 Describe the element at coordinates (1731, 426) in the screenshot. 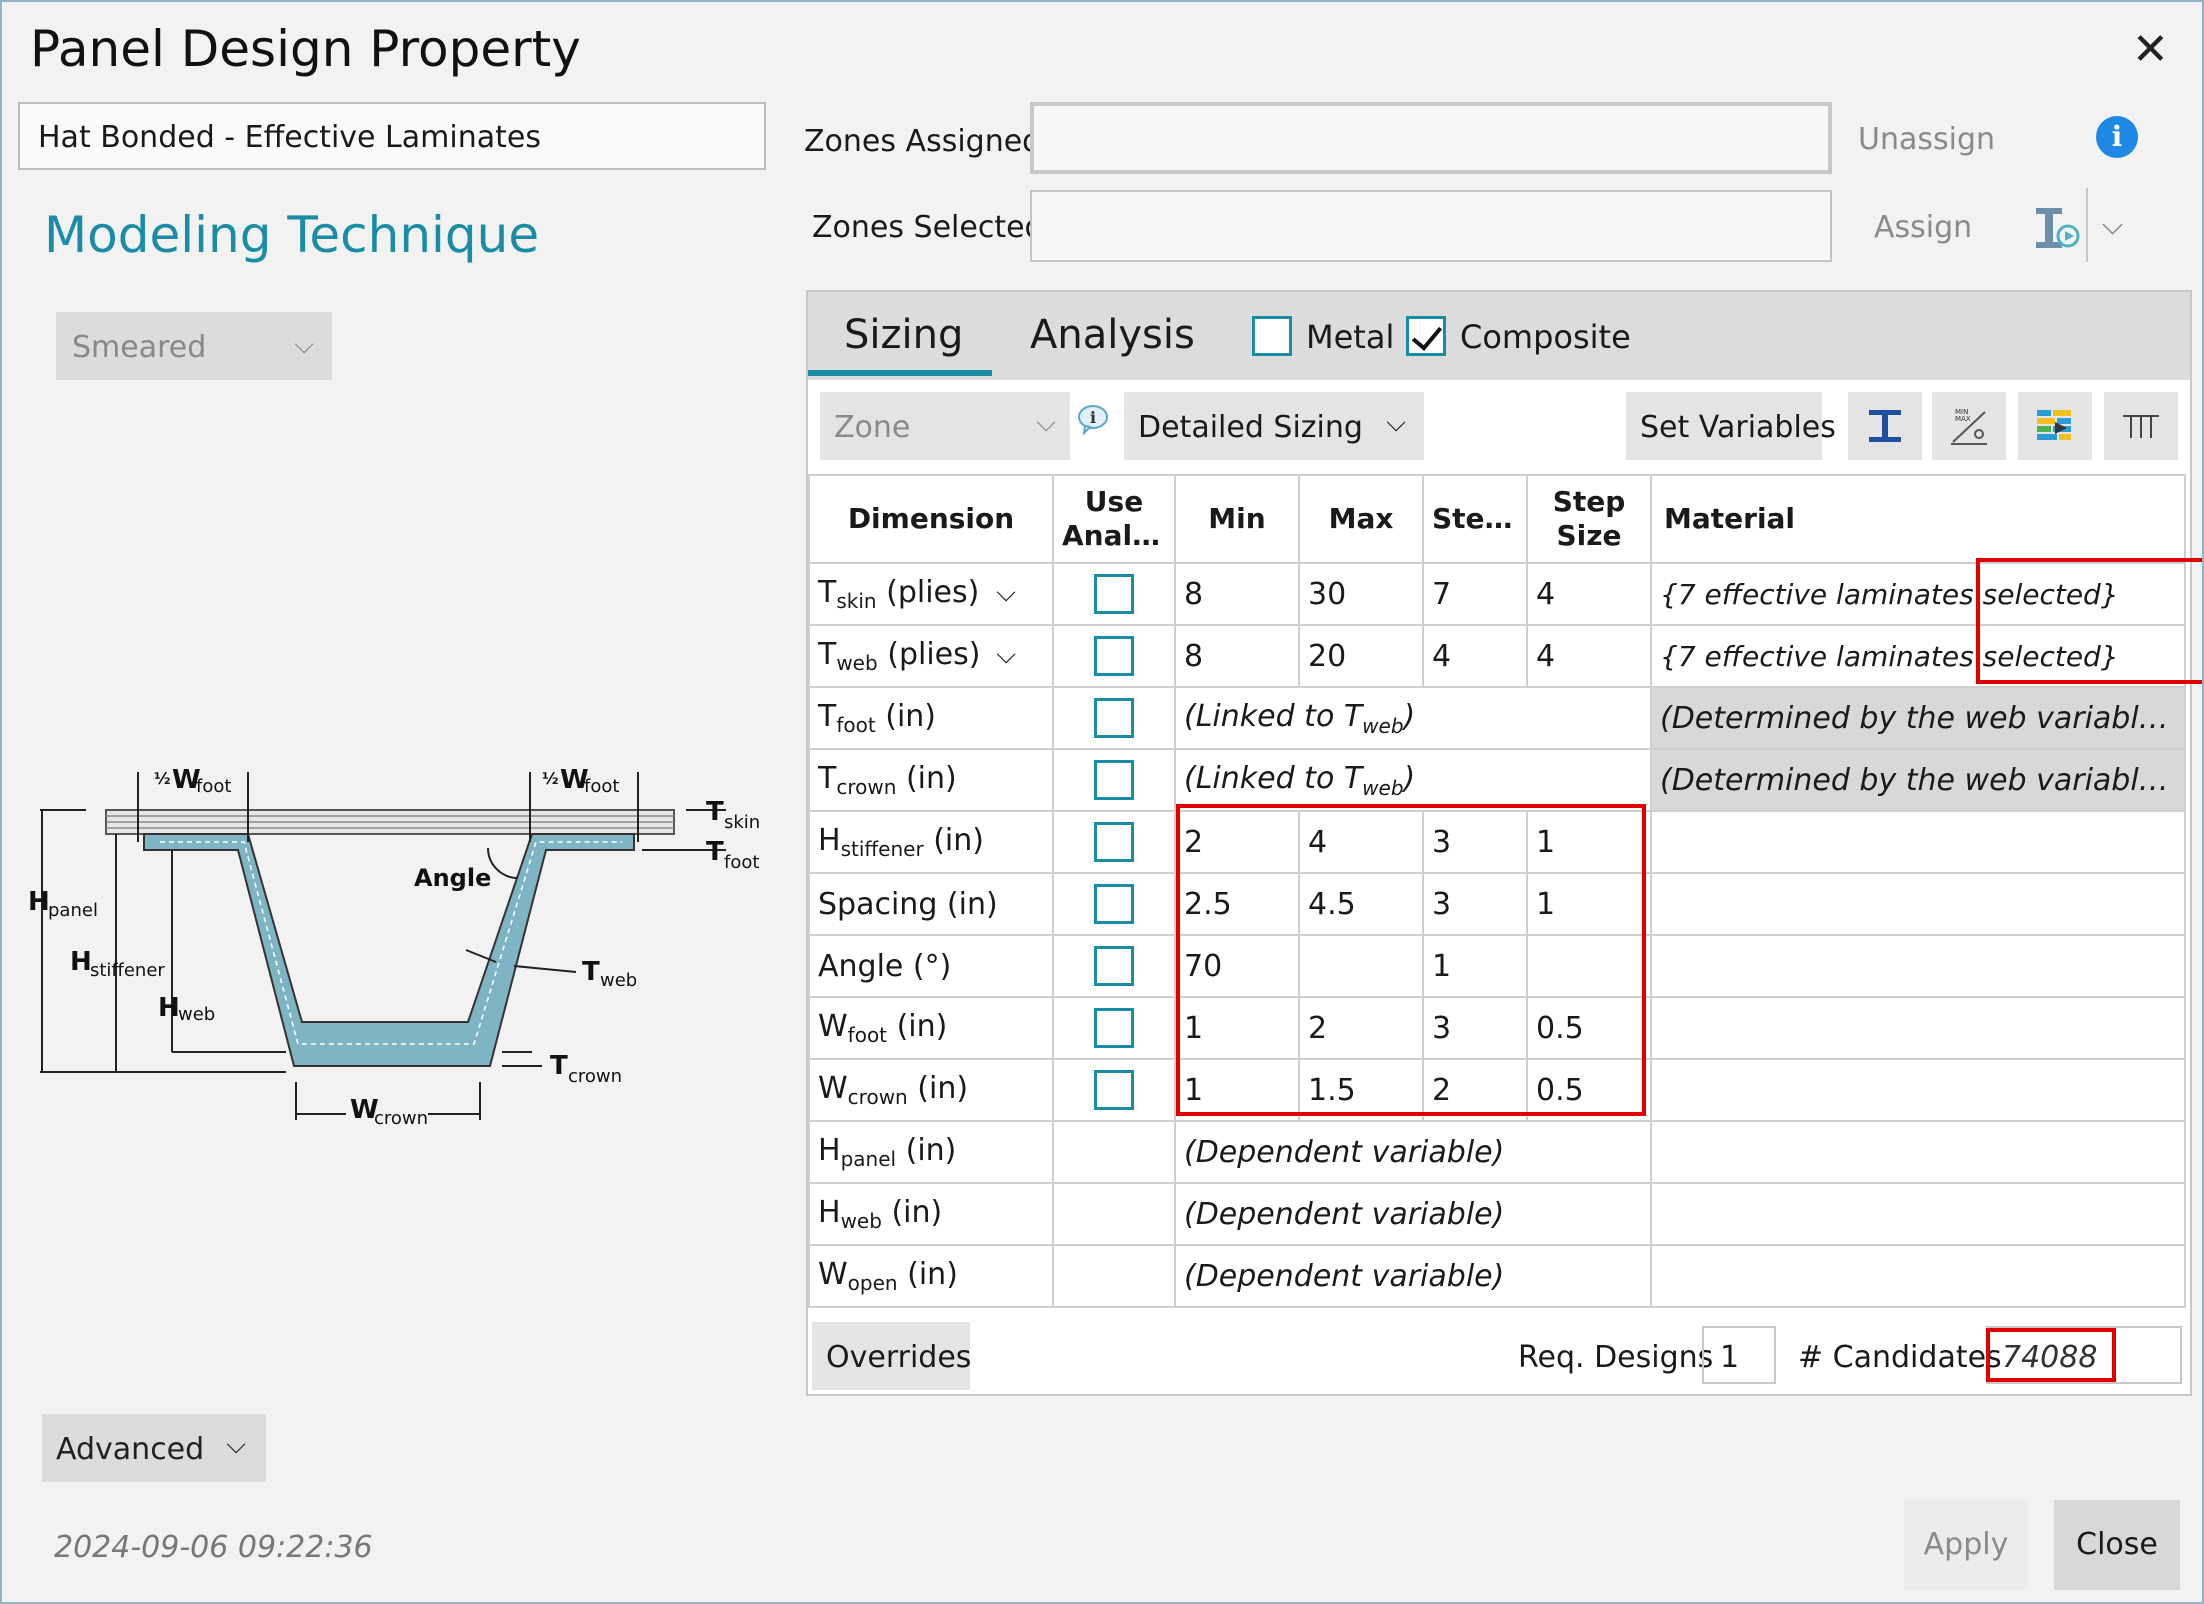

I see `set-variables-button: Set Variables` at that location.